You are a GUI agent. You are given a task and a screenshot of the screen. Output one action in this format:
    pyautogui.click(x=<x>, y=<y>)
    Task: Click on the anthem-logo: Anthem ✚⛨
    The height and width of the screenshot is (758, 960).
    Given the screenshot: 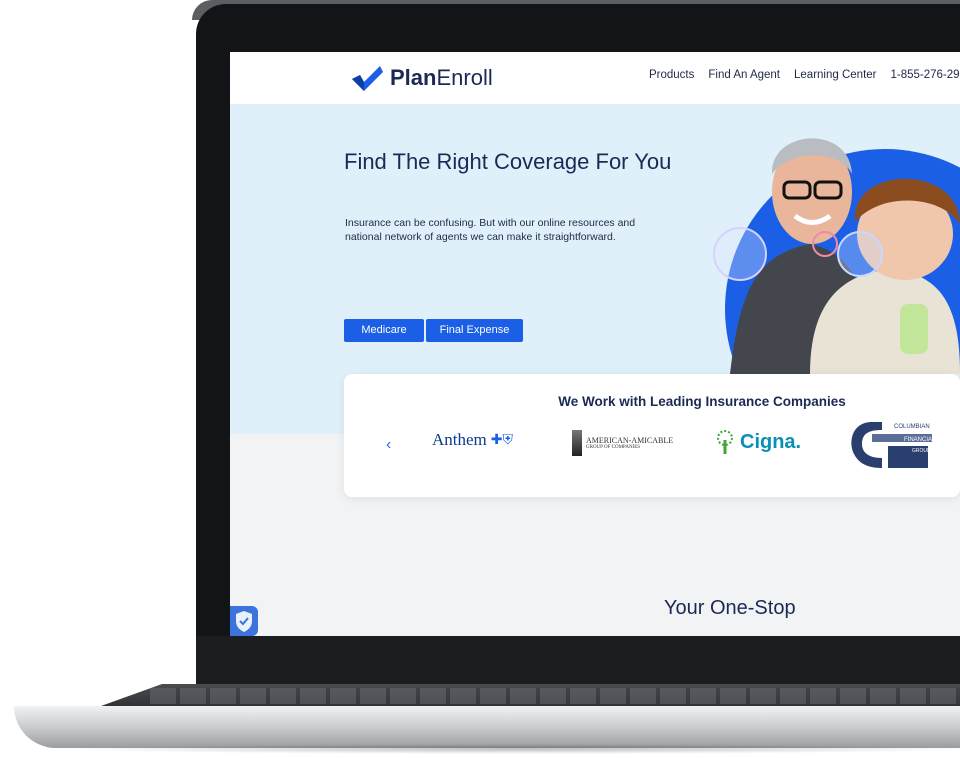 What is the action you would take?
    pyautogui.click(x=472, y=440)
    